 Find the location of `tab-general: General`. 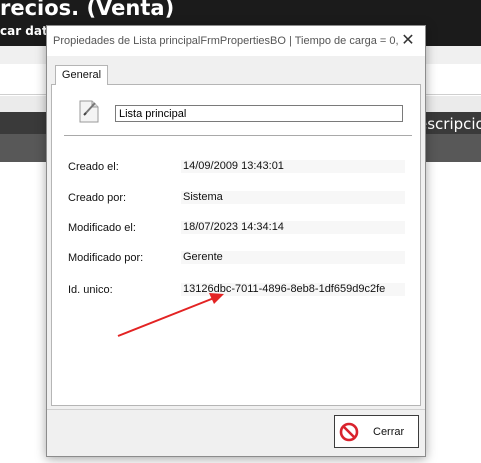

tab-general: General is located at coordinates (81, 75).